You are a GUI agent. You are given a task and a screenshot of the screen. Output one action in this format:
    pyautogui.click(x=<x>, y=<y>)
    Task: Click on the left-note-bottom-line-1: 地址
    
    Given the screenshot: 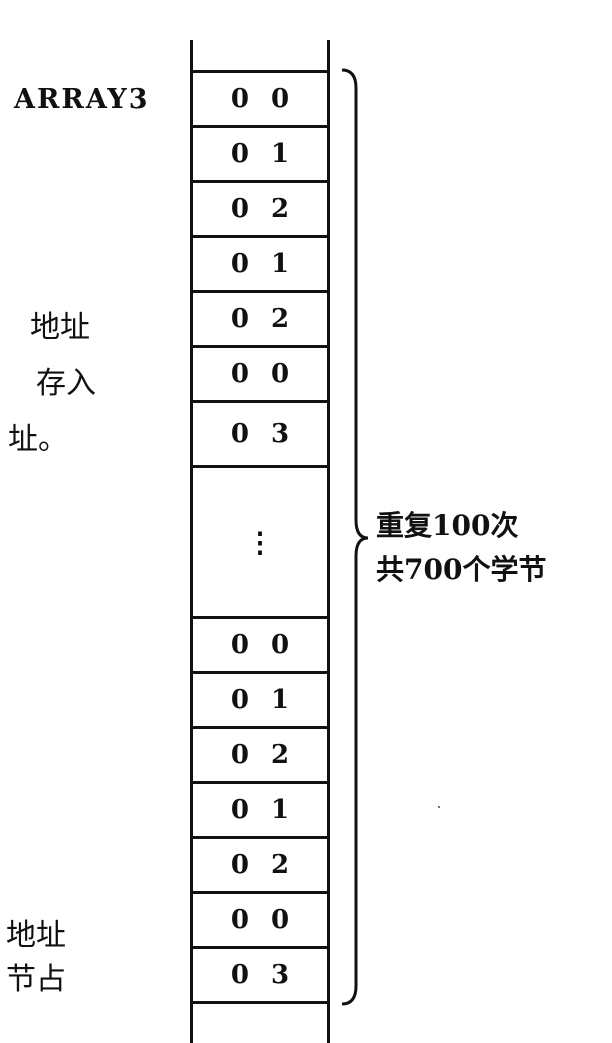 What is the action you would take?
    pyautogui.click(x=36, y=935)
    